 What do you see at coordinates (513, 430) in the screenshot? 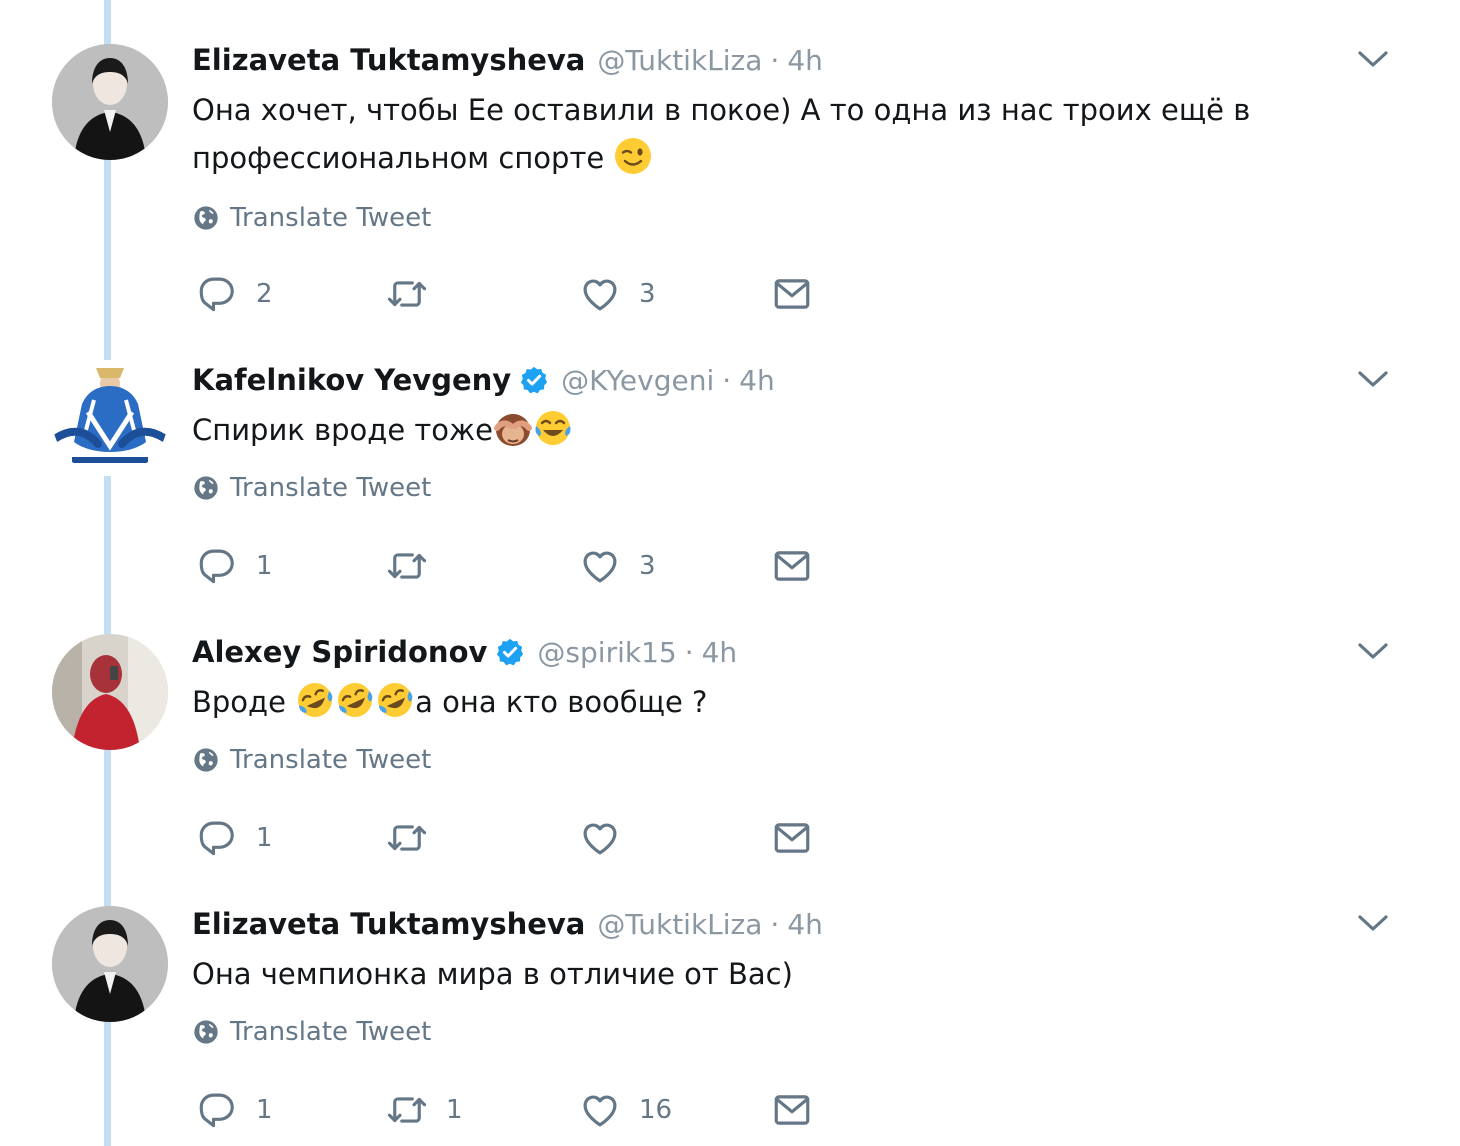
I see `see-no-evil-monkey-emoji-icon` at bounding box center [513, 430].